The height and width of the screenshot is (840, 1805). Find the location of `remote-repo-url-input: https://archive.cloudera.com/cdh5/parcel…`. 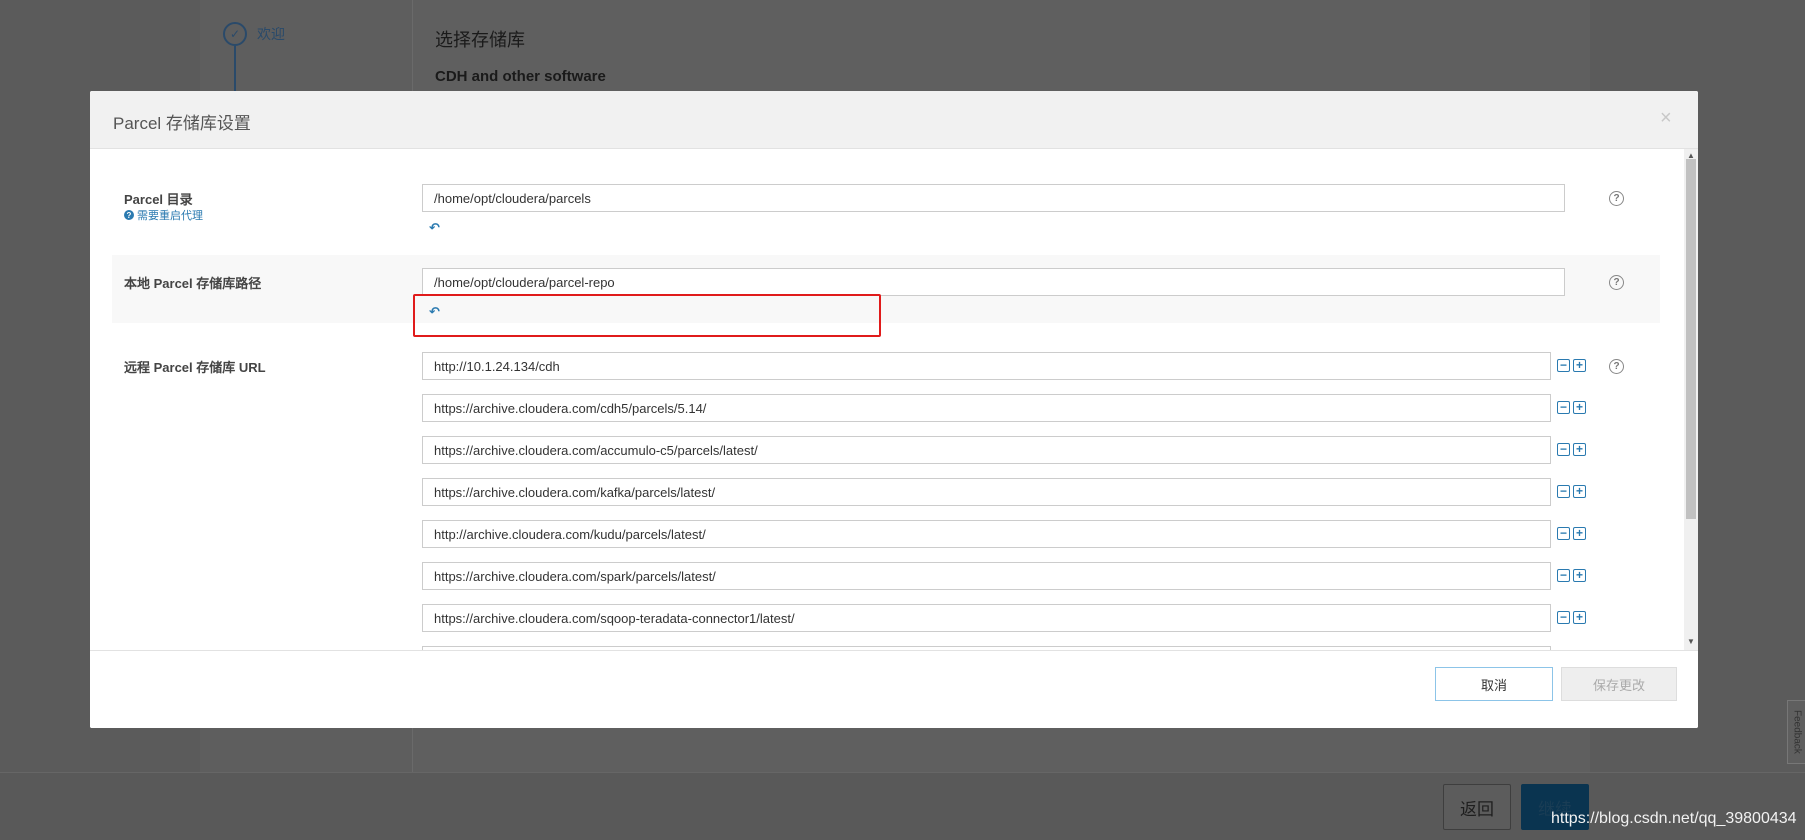

remote-repo-url-input: https://archive.cloudera.com/cdh5/parcel… is located at coordinates (986, 408).